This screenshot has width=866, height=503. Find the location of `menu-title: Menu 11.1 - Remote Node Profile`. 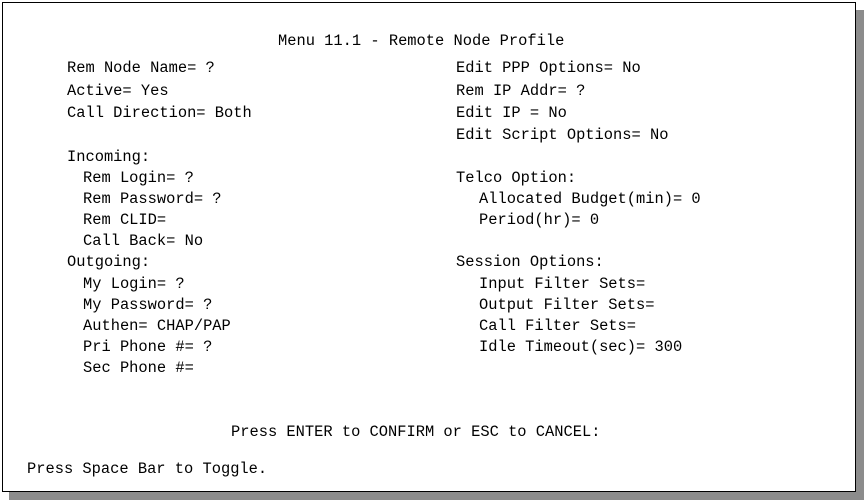

menu-title: Menu 11.1 - Remote Node Profile is located at coordinates (421, 41).